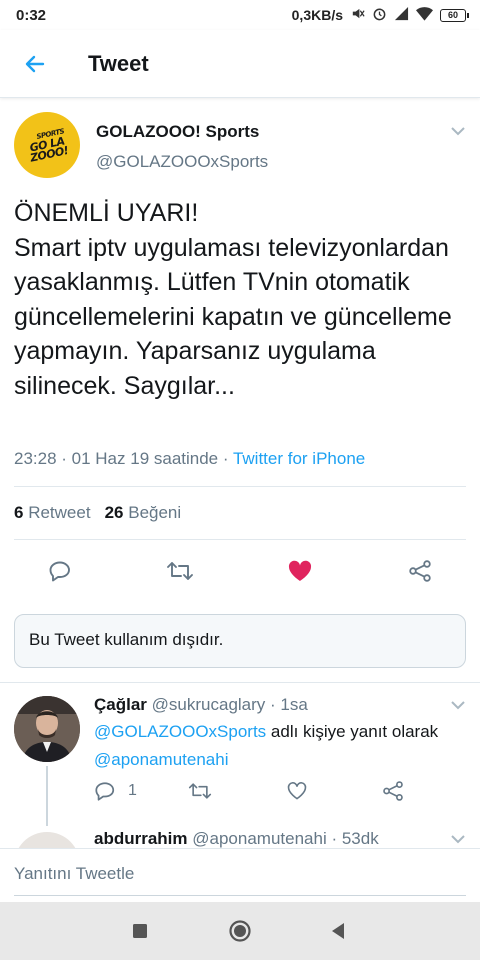  Describe the element at coordinates (317, 15) in the screenshot. I see `network-speed: 0,3KB/s` at that location.